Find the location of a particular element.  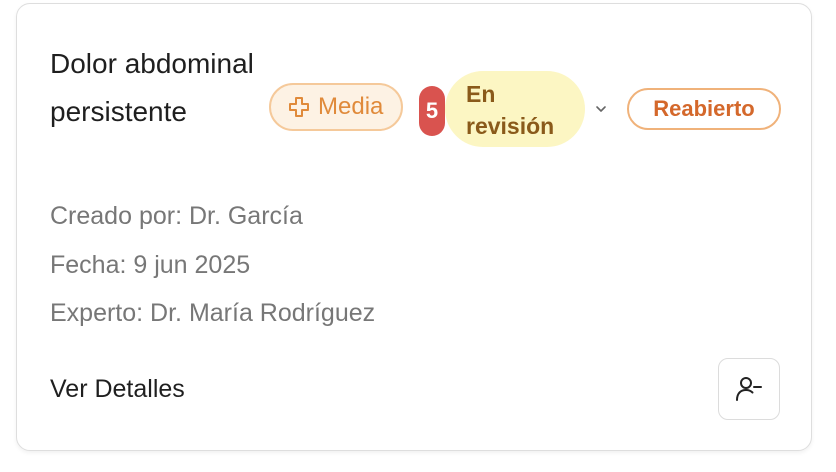

case-title: Dolor abdominal persistente is located at coordinates (152, 87).